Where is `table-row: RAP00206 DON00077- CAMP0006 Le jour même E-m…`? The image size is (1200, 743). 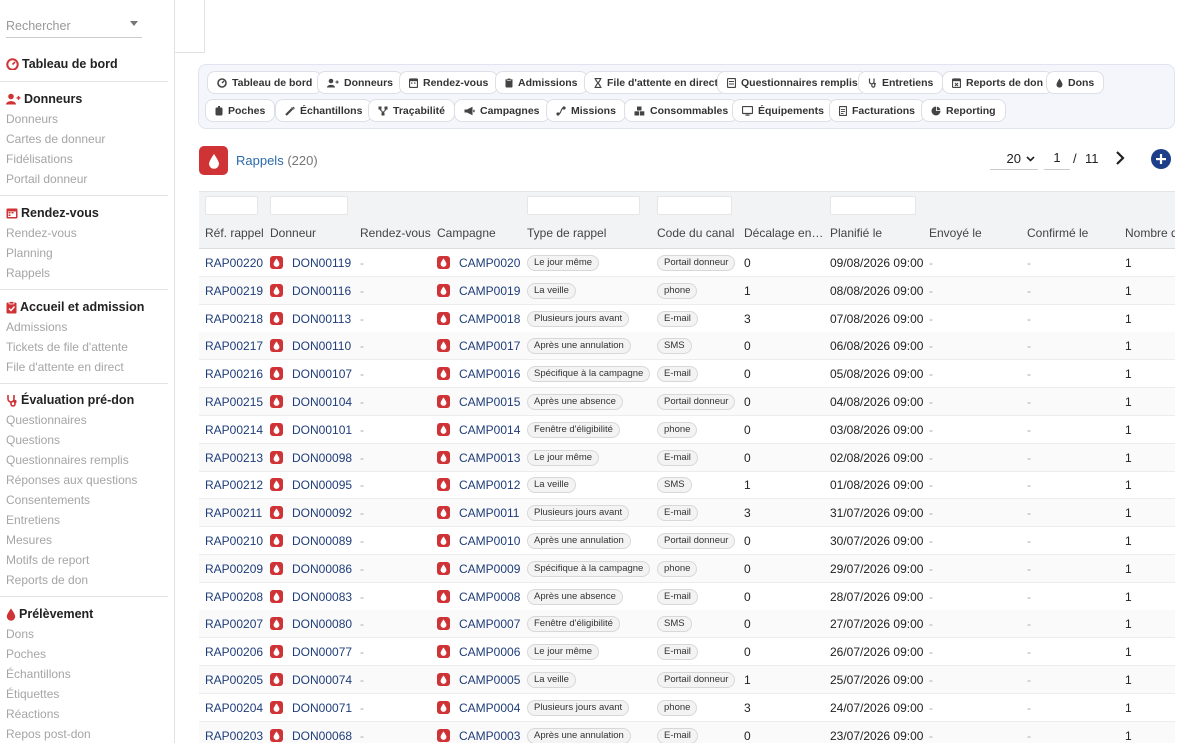 table-row: RAP00206 DON00077- CAMP0006 Le jour même E-m… is located at coordinates (687, 652).